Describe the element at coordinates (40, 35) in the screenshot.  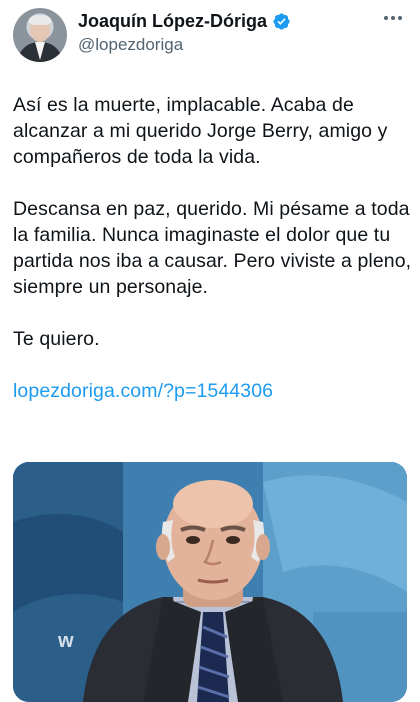
I see `author-avatar` at that location.